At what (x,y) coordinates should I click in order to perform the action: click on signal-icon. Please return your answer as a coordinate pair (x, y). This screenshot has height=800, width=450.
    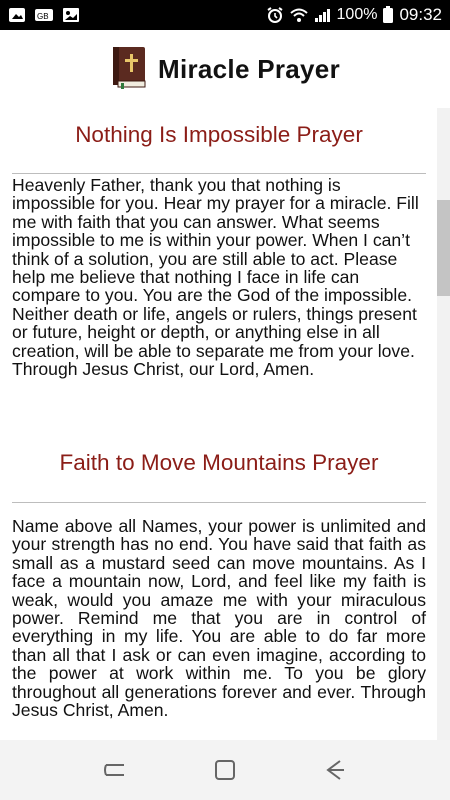
    Looking at the image, I should click on (323, 15).